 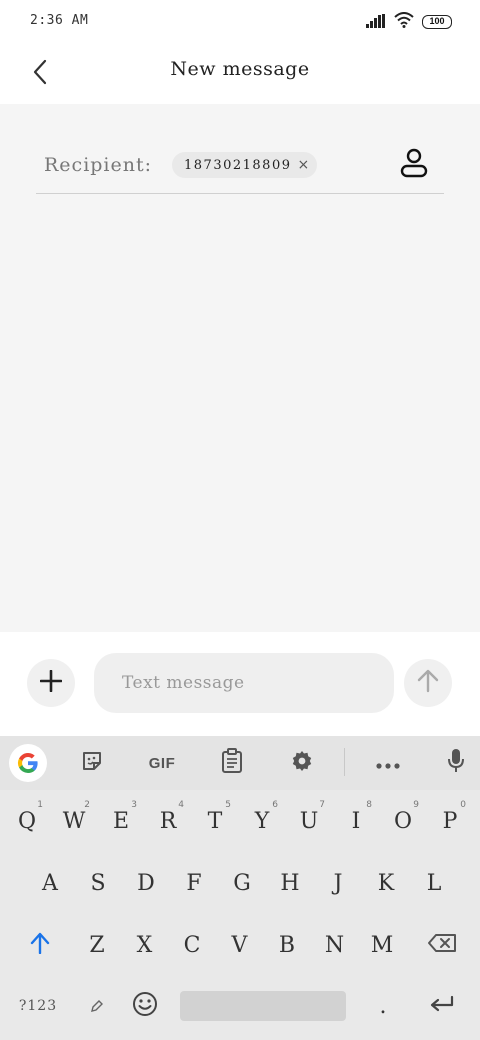 I want to click on compose-bar, so click(x=240, y=684).